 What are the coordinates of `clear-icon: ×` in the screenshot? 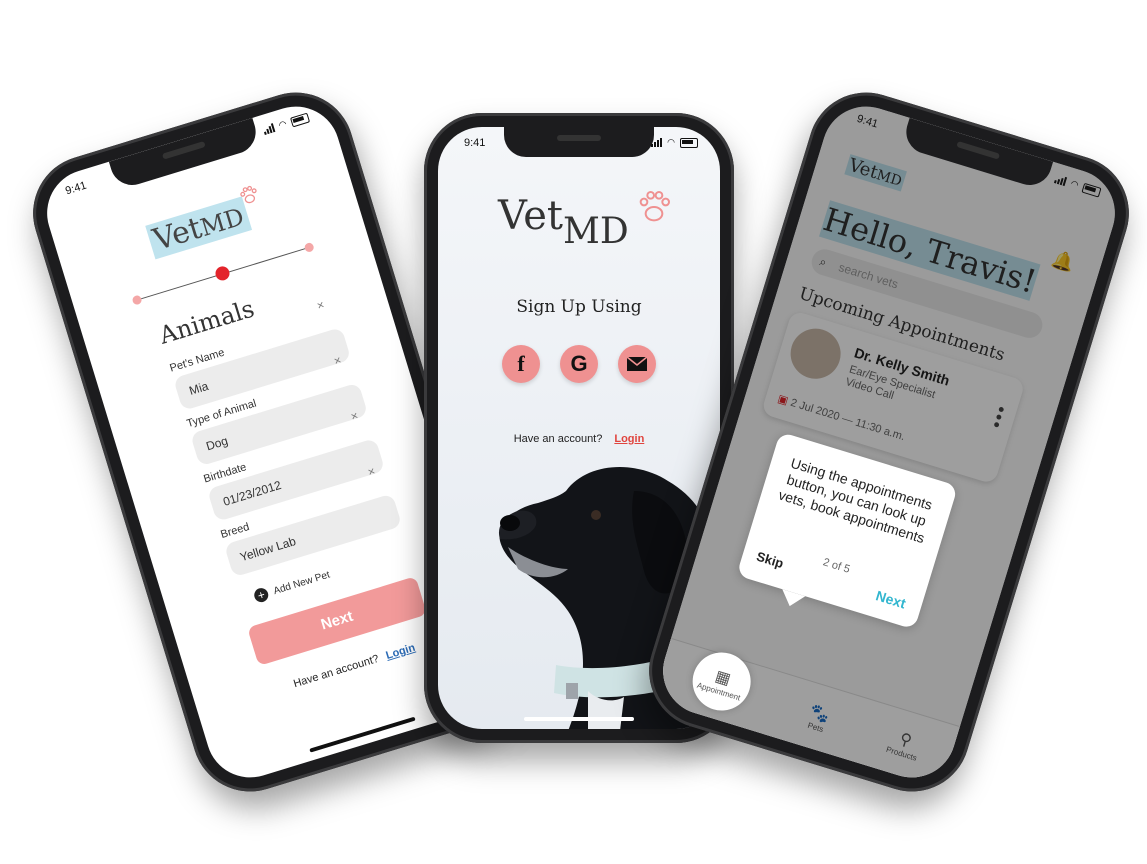 It's located at (320, 304).